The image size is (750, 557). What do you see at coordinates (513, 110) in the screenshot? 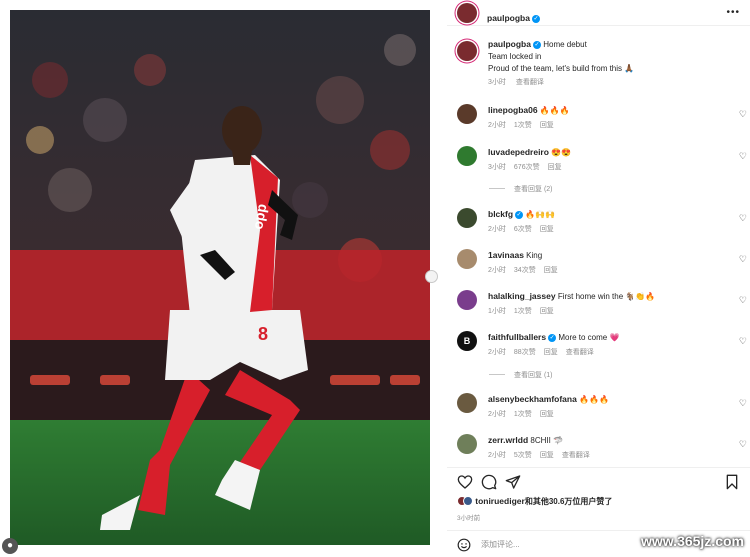
I see `commenter-username: linepogba06` at bounding box center [513, 110].